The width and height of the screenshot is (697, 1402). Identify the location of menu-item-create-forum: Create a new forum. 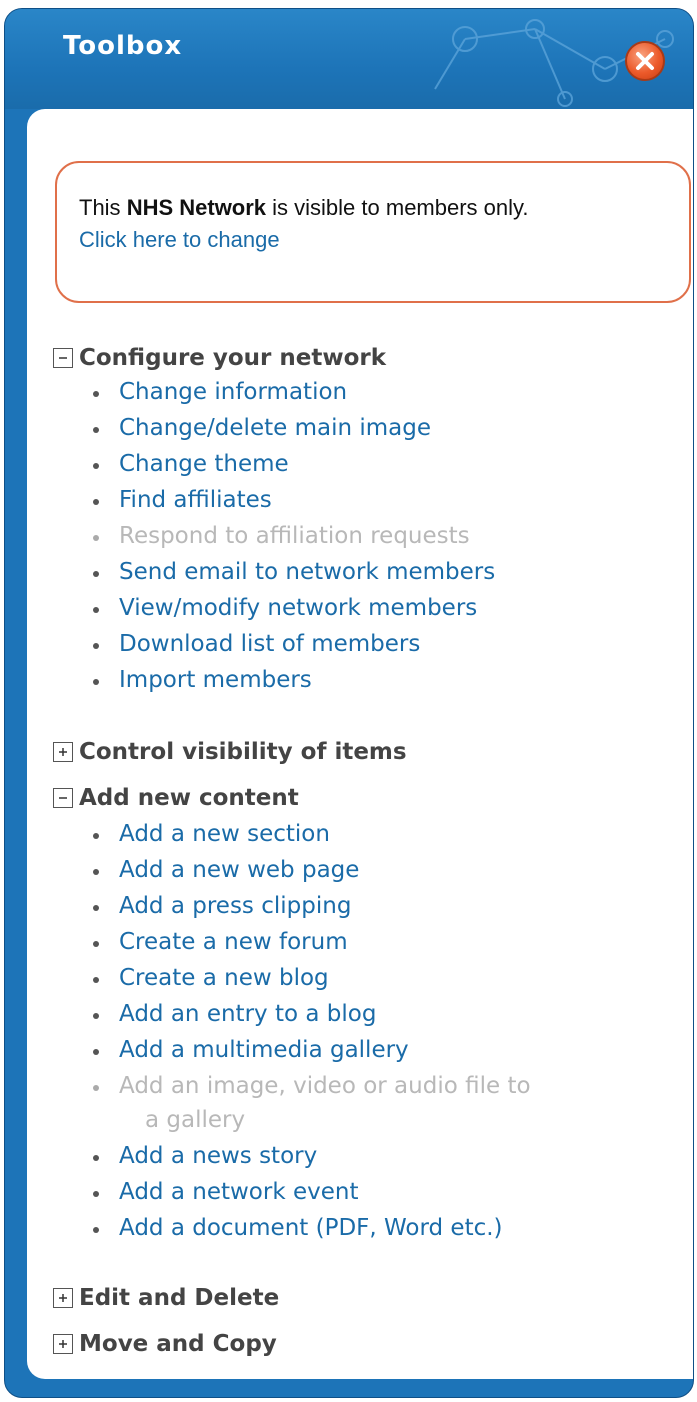
(220, 942).